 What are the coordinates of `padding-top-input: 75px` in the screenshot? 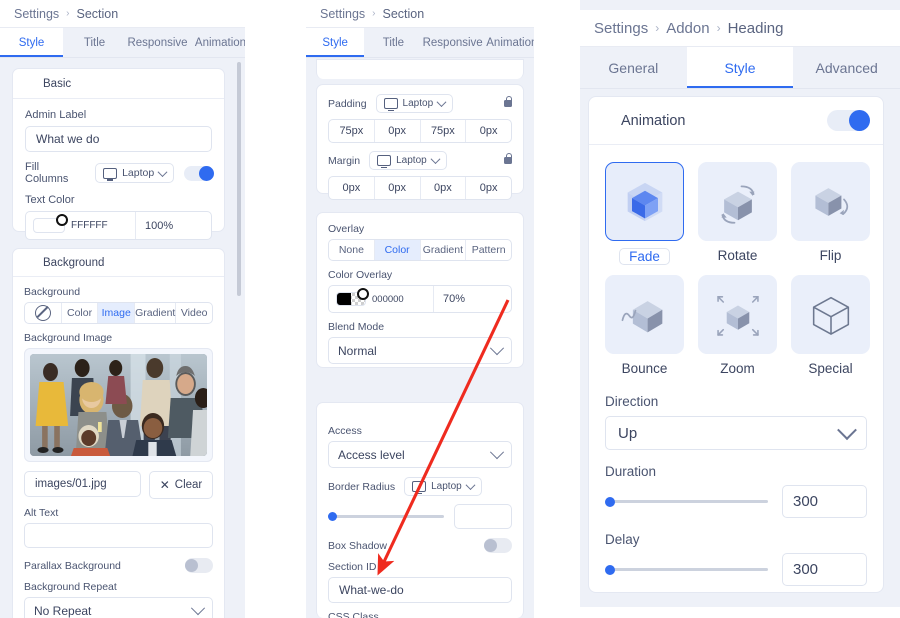 It's located at (352, 131).